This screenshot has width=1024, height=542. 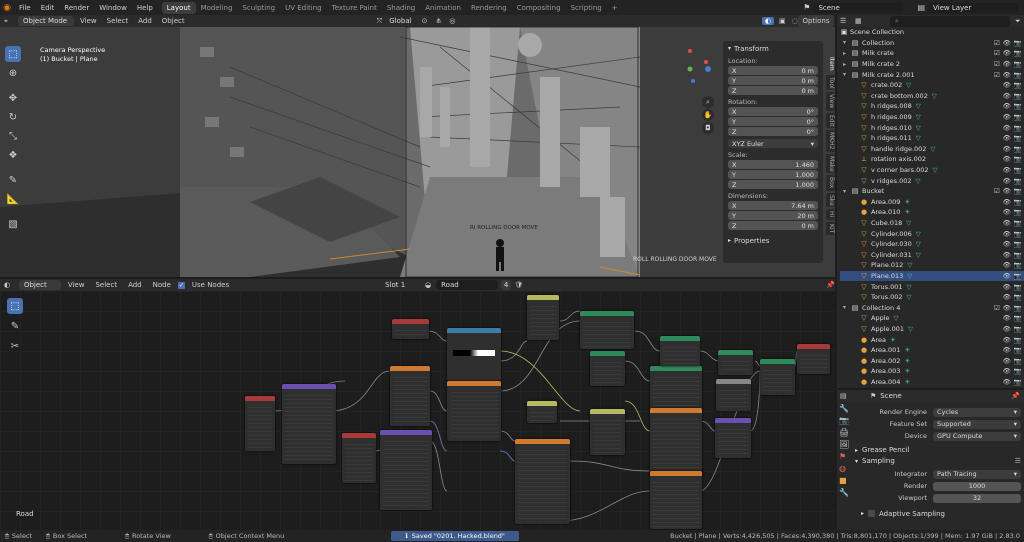 What do you see at coordinates (586, 8) in the screenshot?
I see `tab-scripting: Scripting` at bounding box center [586, 8].